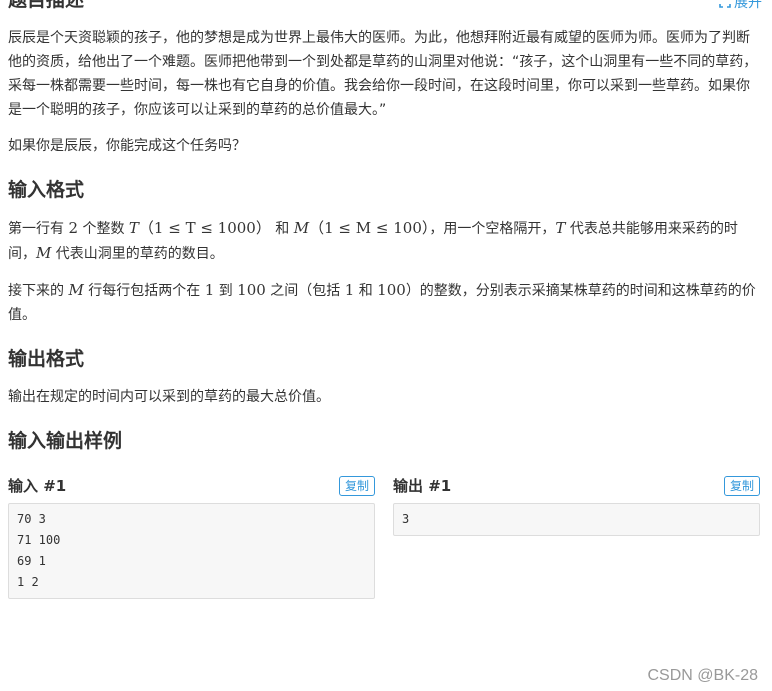 This screenshot has height=691, width=772. I want to click on sample-input-box: 70 3 71 100 69 1 1 2, so click(191, 551).